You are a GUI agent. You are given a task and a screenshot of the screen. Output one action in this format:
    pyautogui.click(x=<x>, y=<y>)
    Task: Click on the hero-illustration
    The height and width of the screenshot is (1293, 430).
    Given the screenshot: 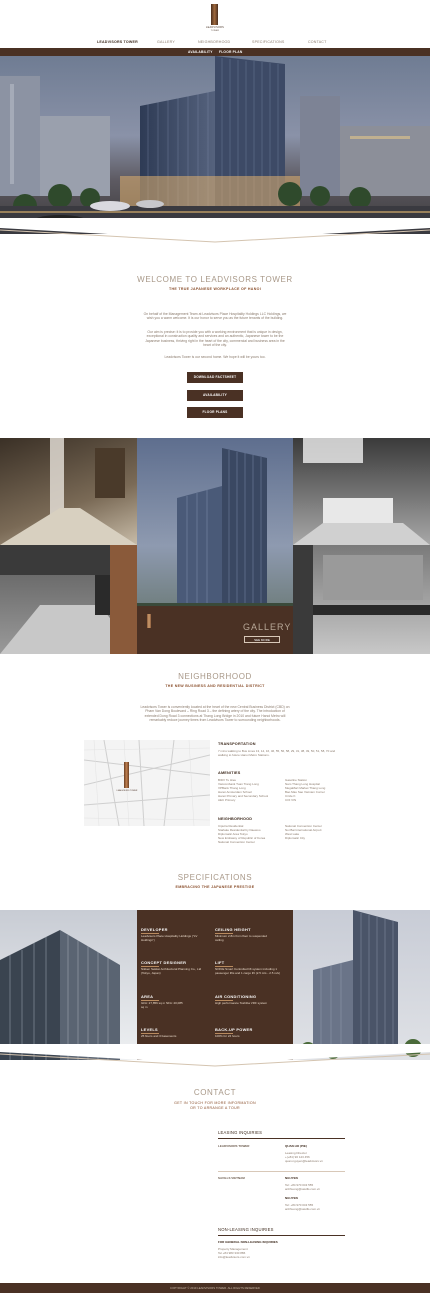 What is the action you would take?
    pyautogui.click(x=215, y=145)
    